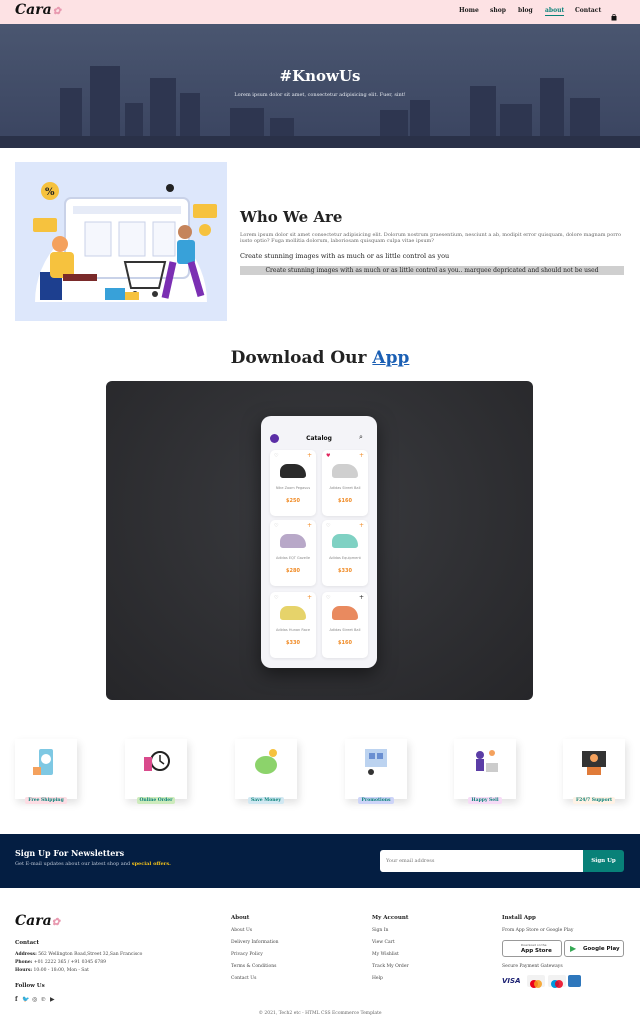 The height and width of the screenshot is (1029, 640). Describe the element at coordinates (487, 761) in the screenshot. I see `happy-sell-icon` at that location.